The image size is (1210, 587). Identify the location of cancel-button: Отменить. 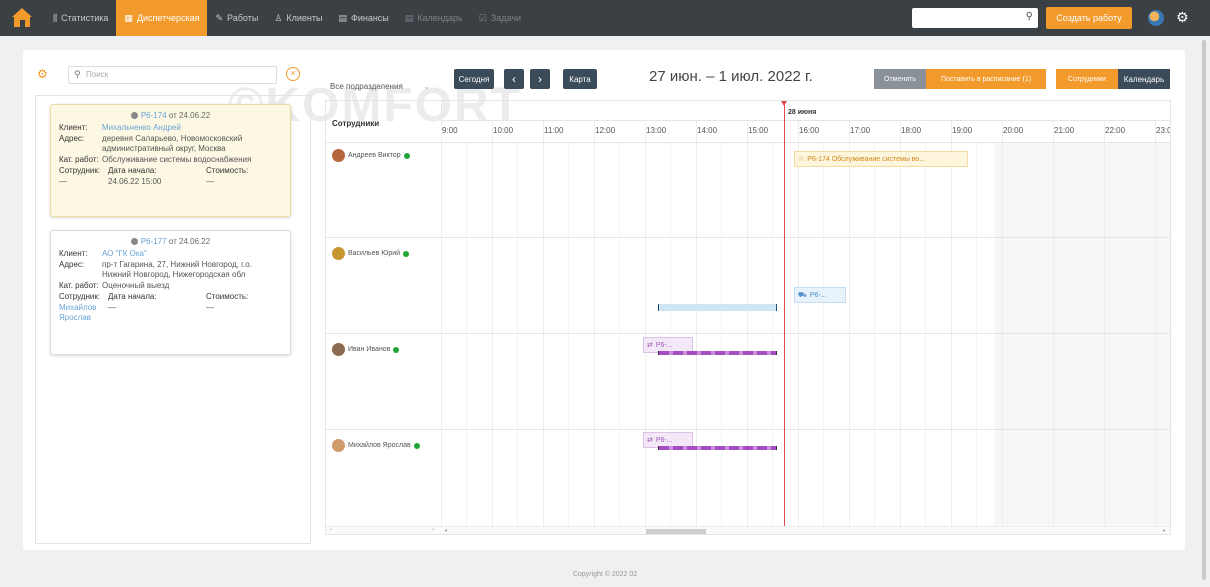
(900, 79).